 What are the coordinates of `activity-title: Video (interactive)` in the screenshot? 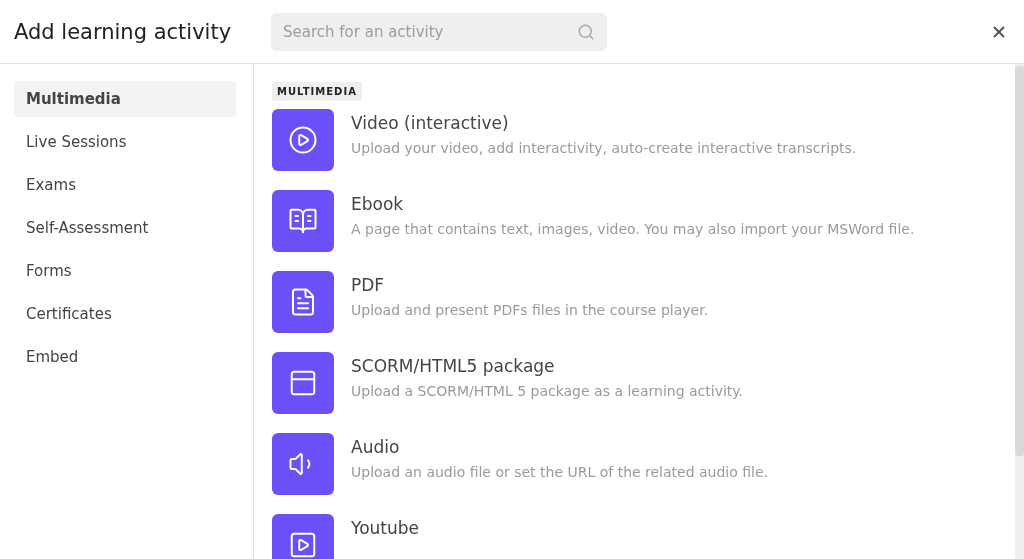 It's located at (604, 123).